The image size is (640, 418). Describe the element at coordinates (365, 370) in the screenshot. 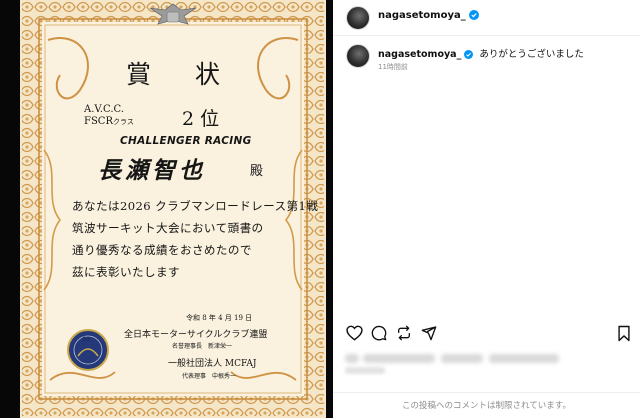

I see `post-date-redacted` at that location.